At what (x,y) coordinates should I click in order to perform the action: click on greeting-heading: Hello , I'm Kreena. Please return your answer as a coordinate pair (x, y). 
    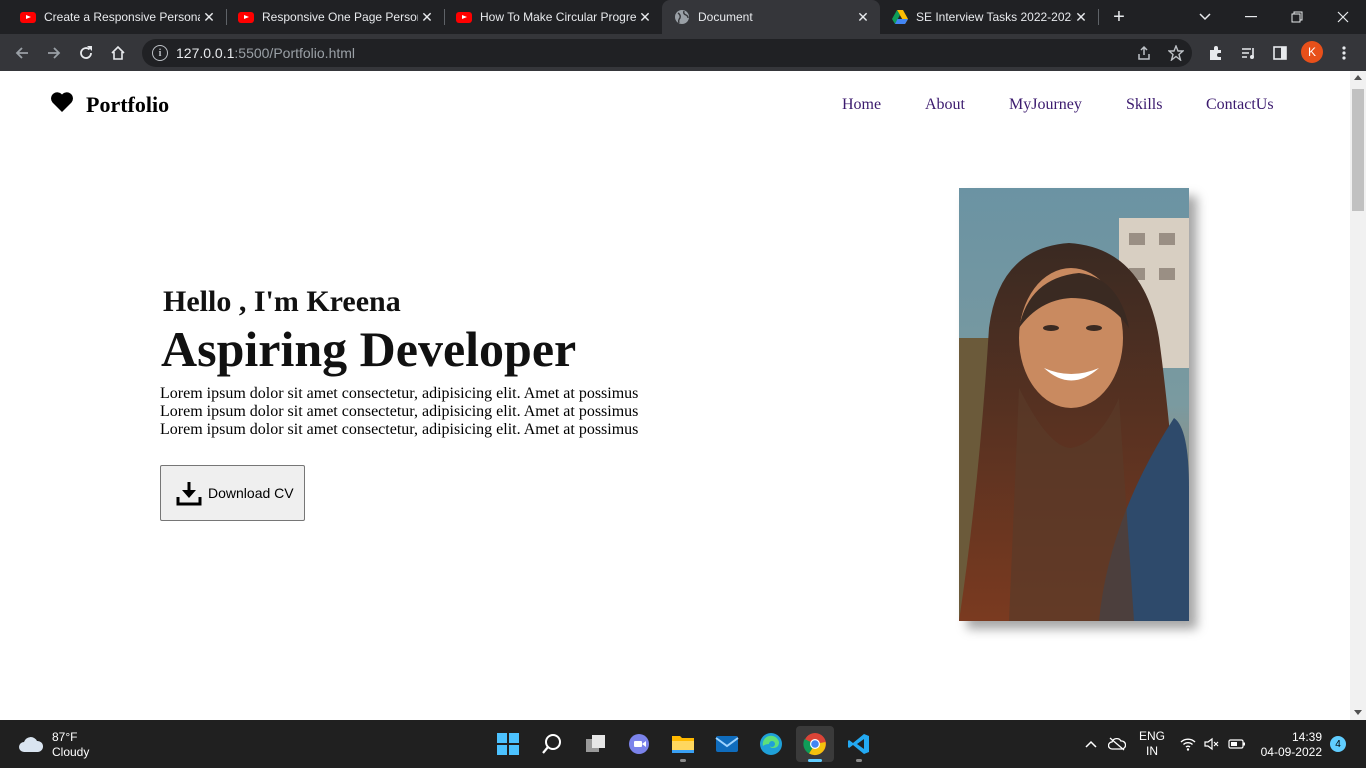
    Looking at the image, I should click on (282, 301).